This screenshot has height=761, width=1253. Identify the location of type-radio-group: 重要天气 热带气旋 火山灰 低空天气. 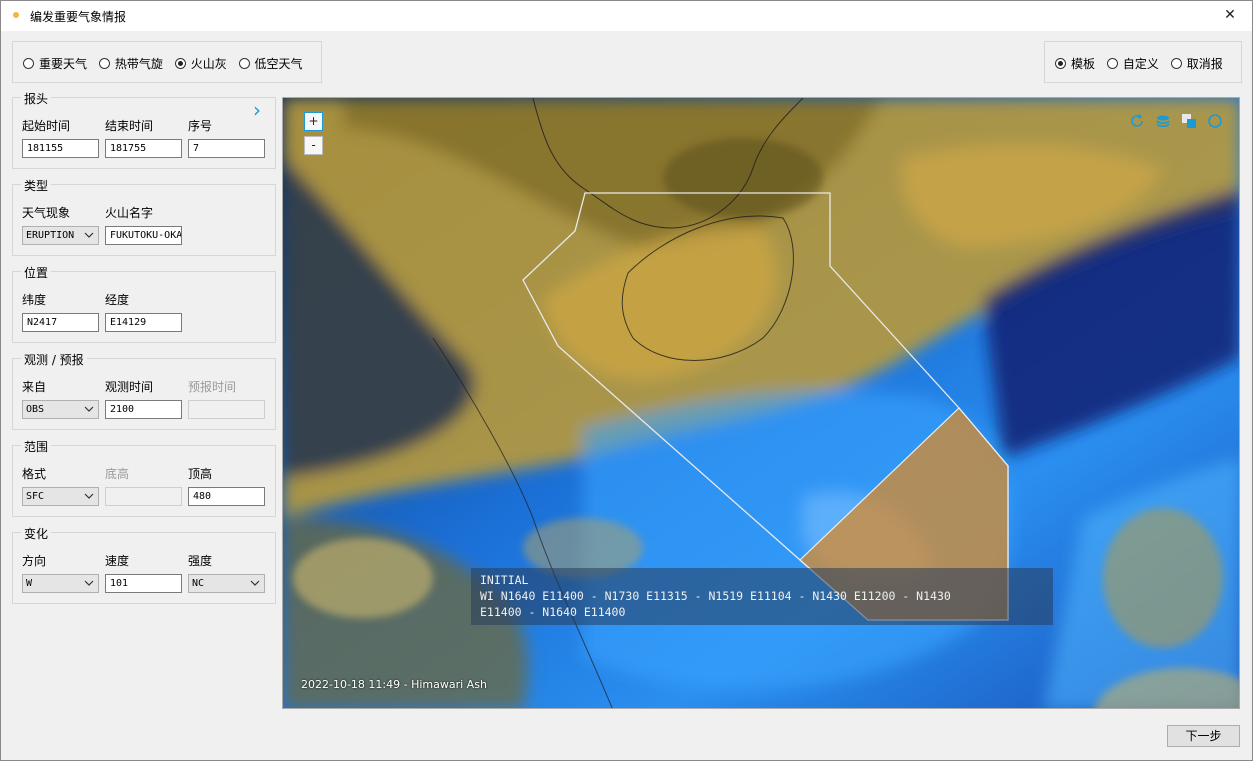
(167, 62).